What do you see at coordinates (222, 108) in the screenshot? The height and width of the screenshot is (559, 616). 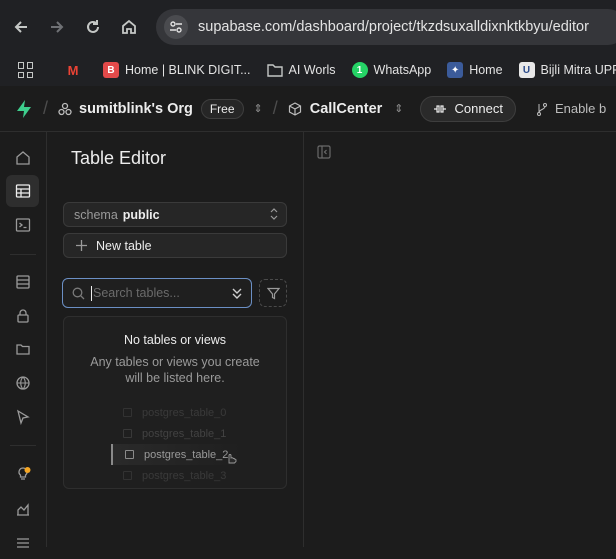 I see `plan-badge: Free` at bounding box center [222, 108].